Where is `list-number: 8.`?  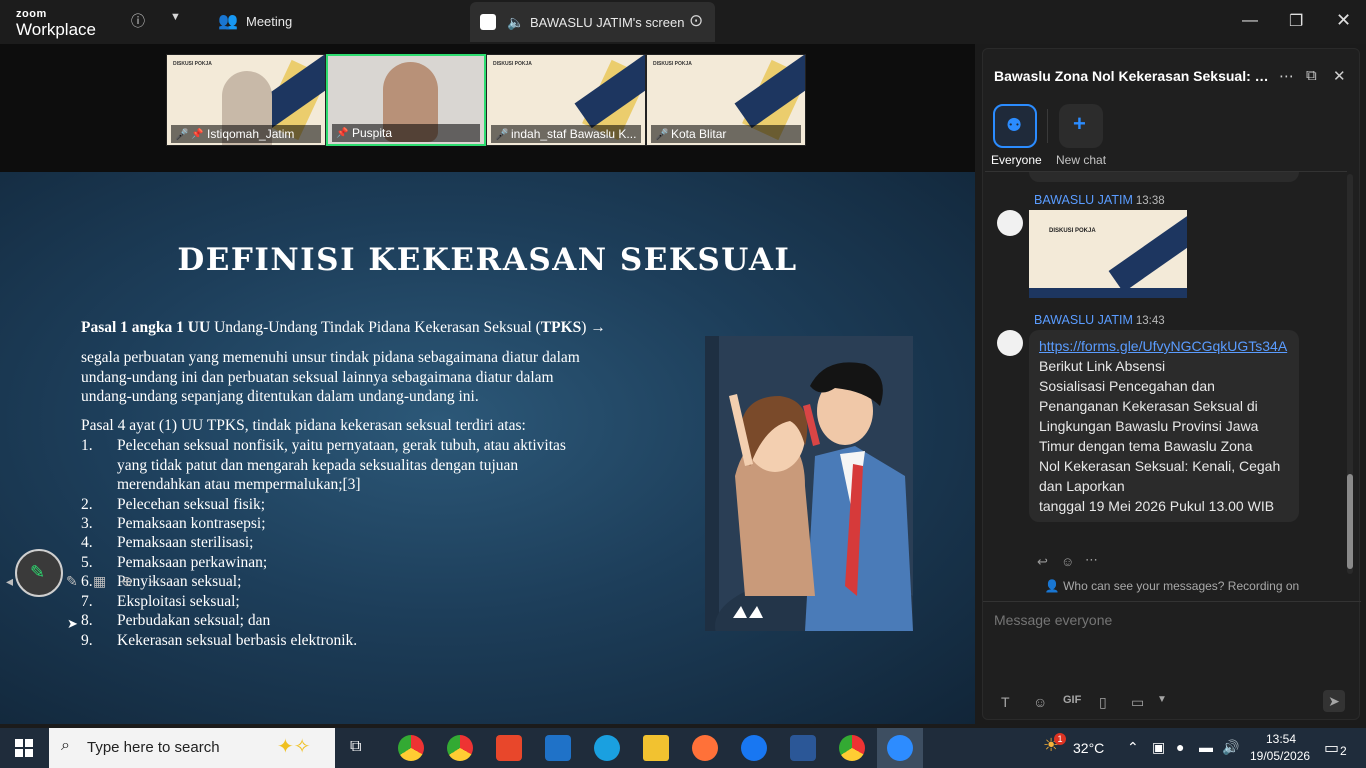 list-number: 8. is located at coordinates (87, 620).